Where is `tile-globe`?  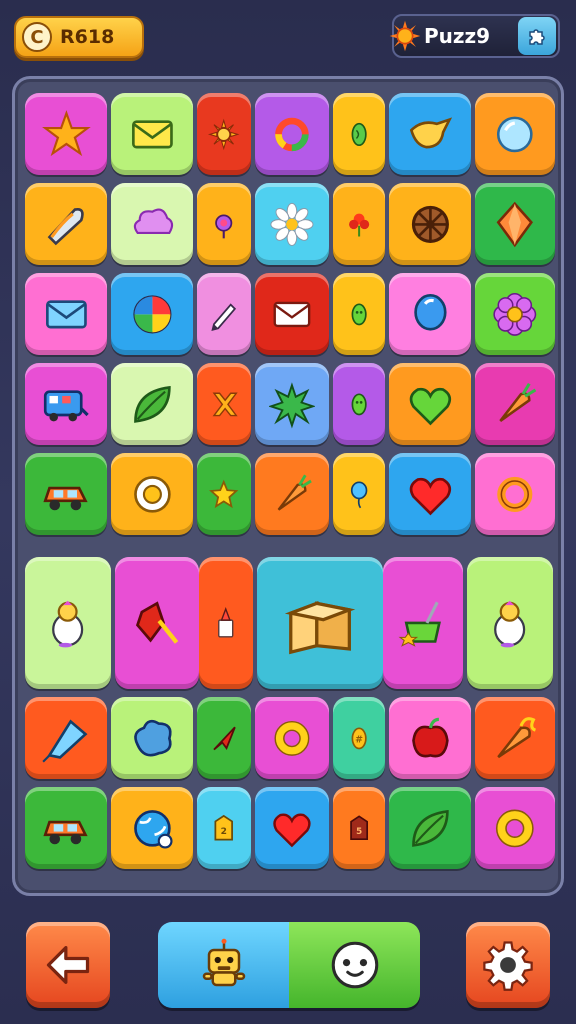
tile-globe is located at coordinates (152, 828).